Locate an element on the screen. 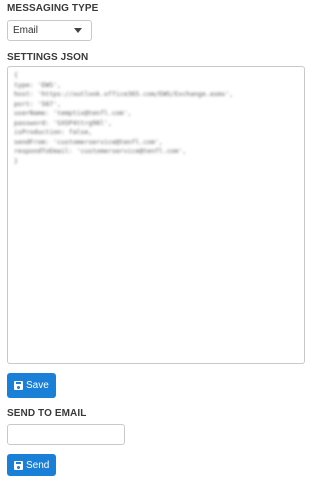 Image resolution: width=324 pixels, height=481 pixels. settings-json-label: SETTINGS JSON is located at coordinates (48, 57).